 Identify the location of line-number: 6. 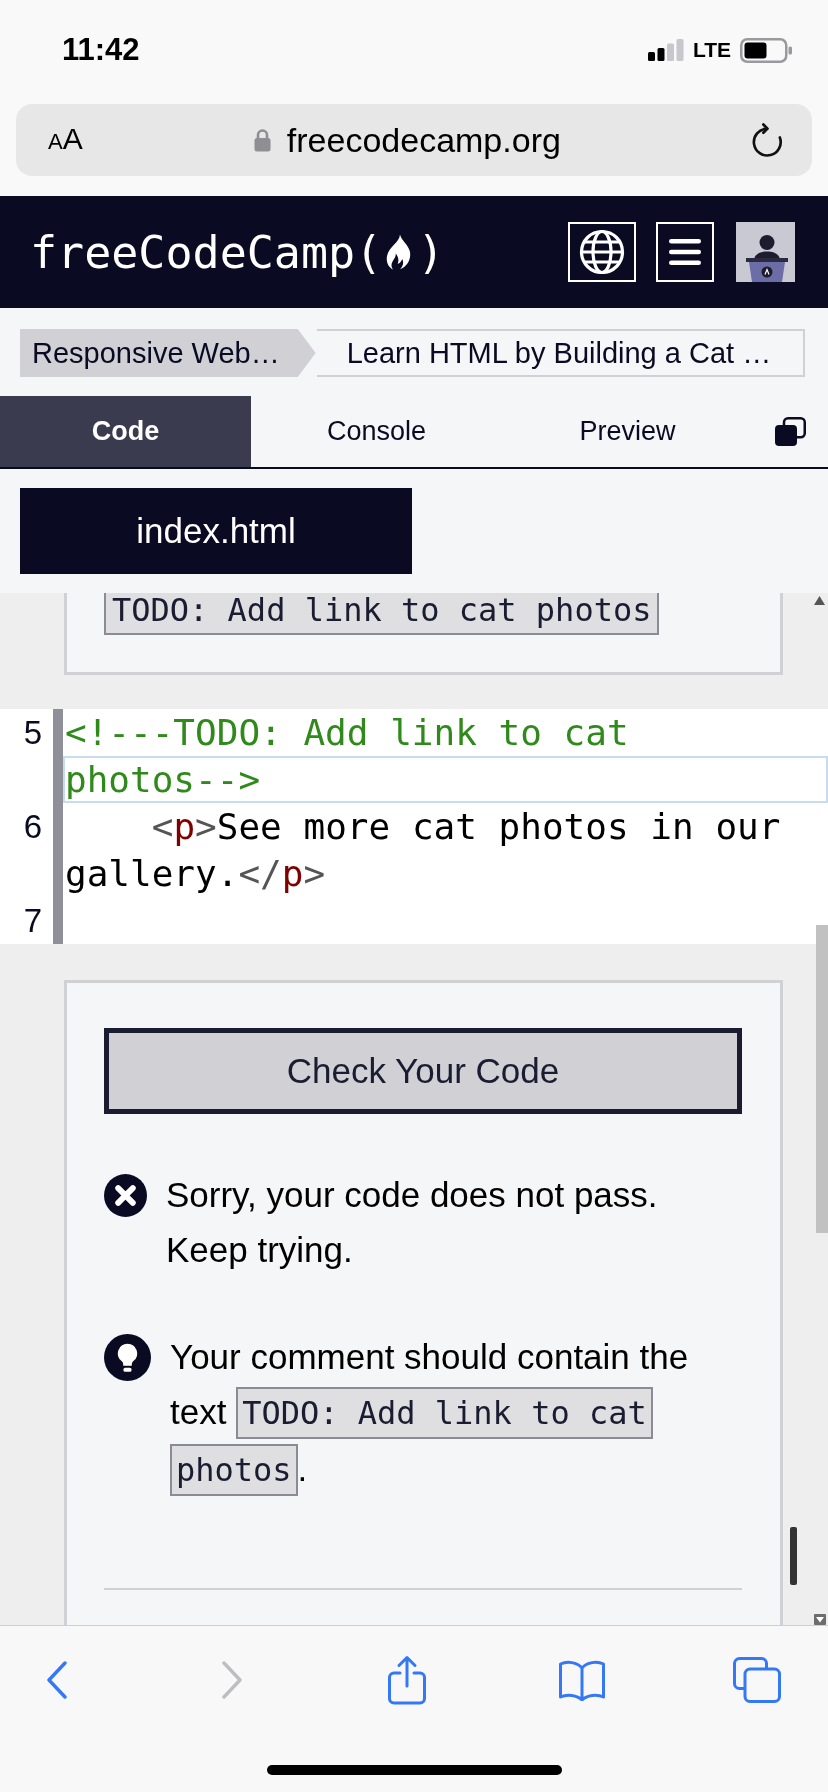
(31, 850).